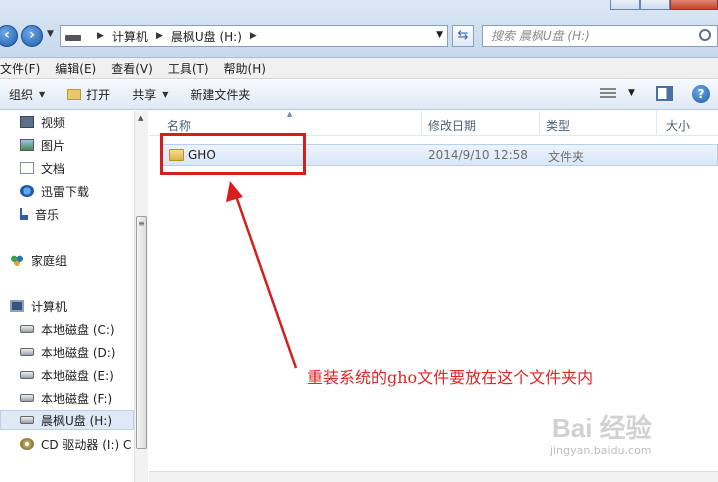 Image resolution: width=718 pixels, height=482 pixels. I want to click on sidebar-item-label: 音乐, so click(47, 214).